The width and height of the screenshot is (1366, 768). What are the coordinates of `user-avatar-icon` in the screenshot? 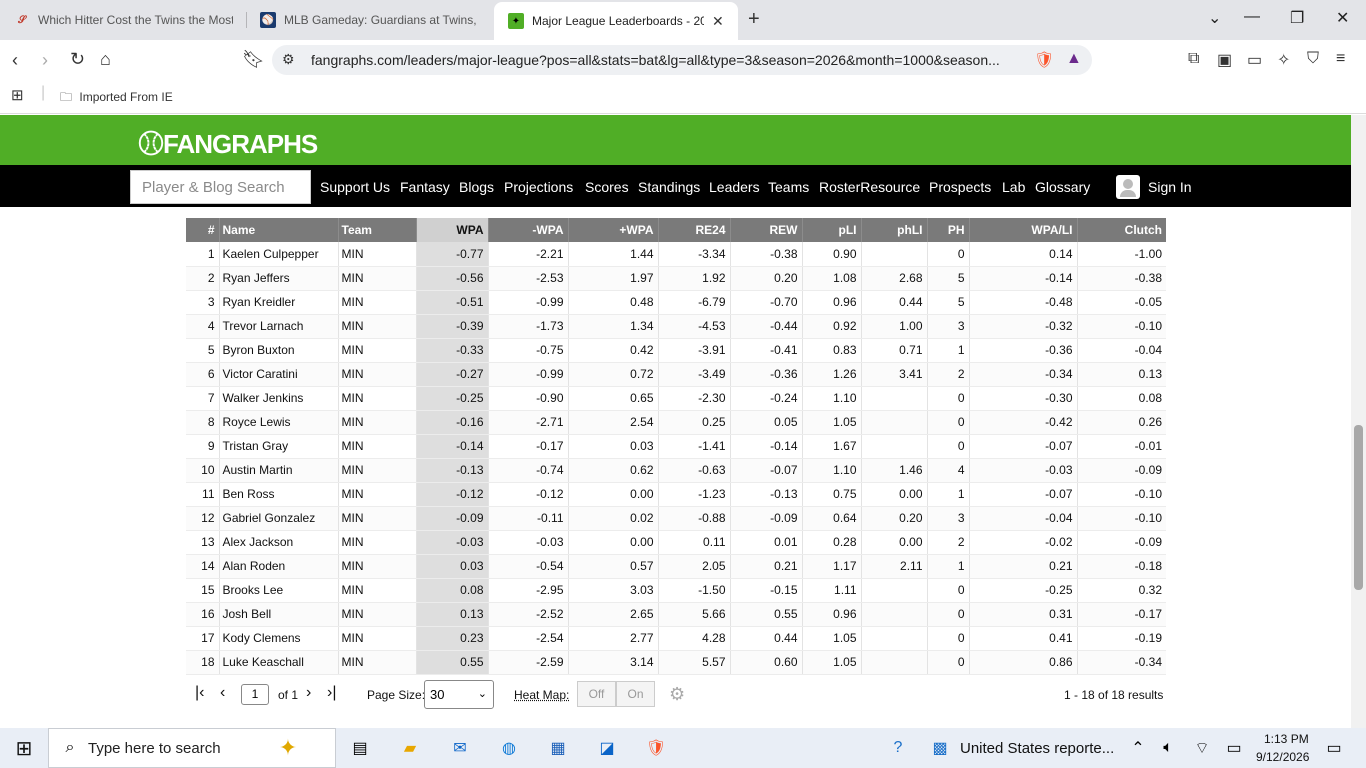 It's located at (1128, 187).